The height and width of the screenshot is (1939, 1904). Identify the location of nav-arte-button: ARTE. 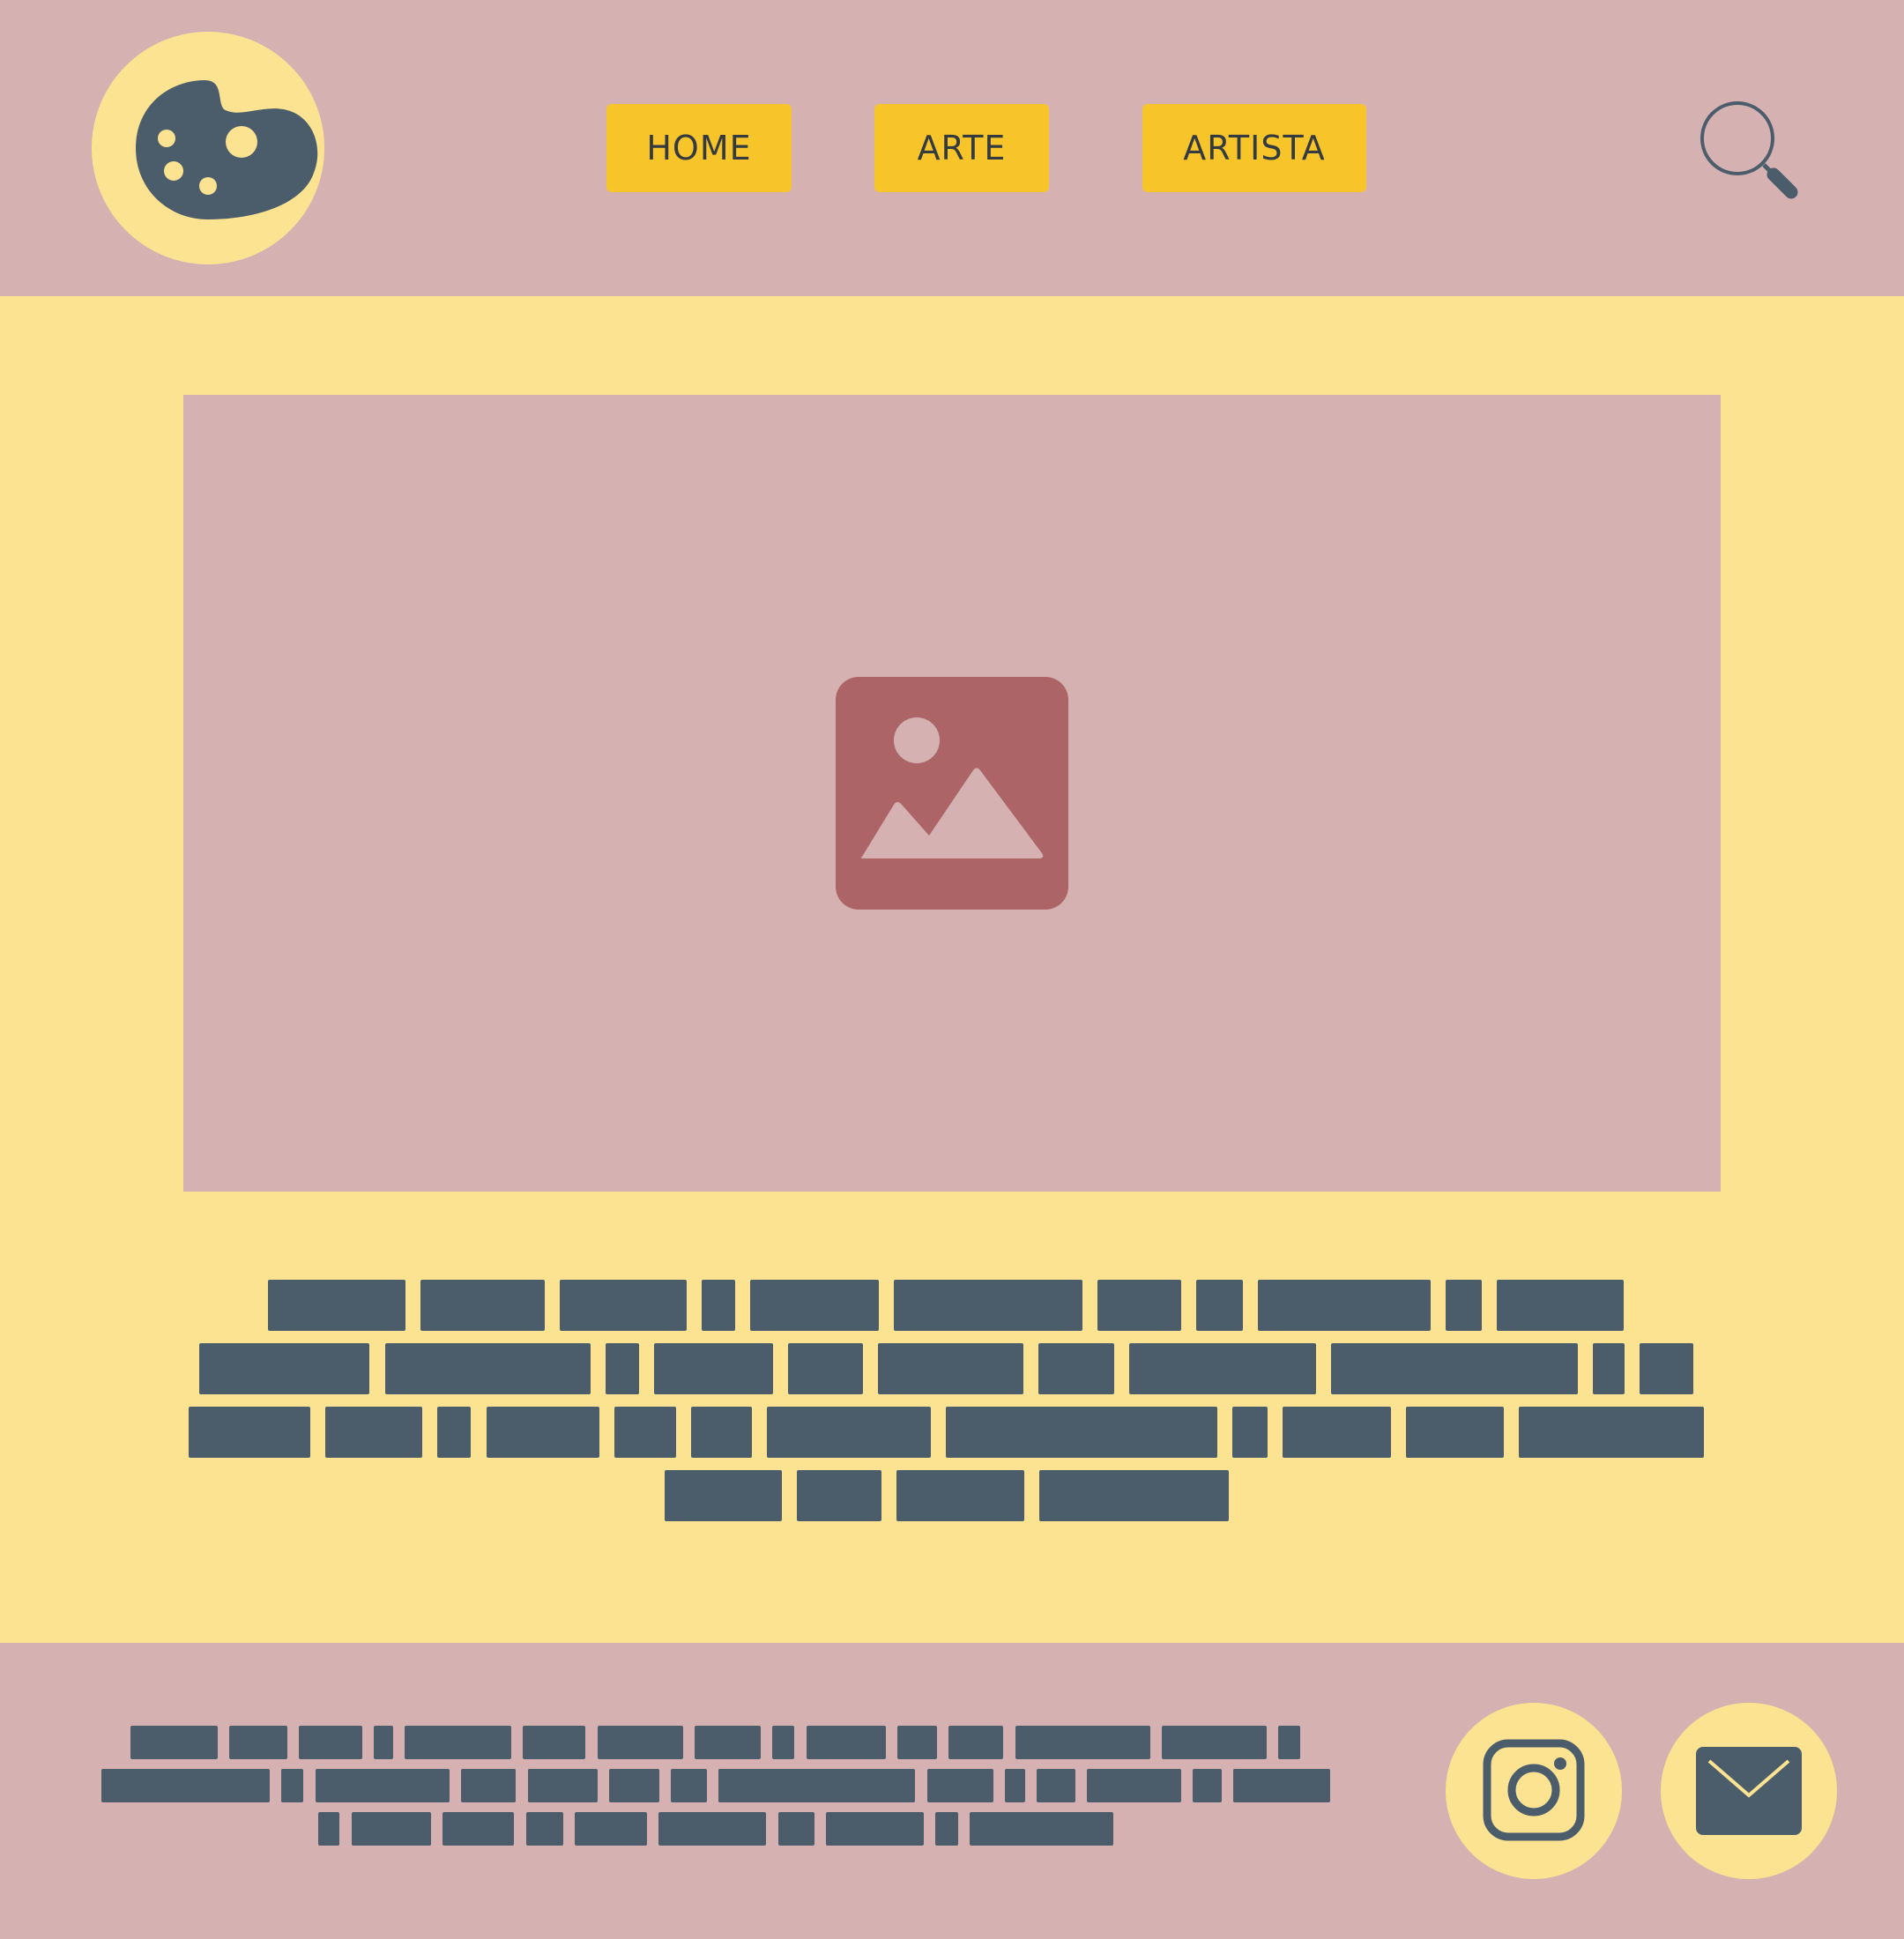
(961, 148).